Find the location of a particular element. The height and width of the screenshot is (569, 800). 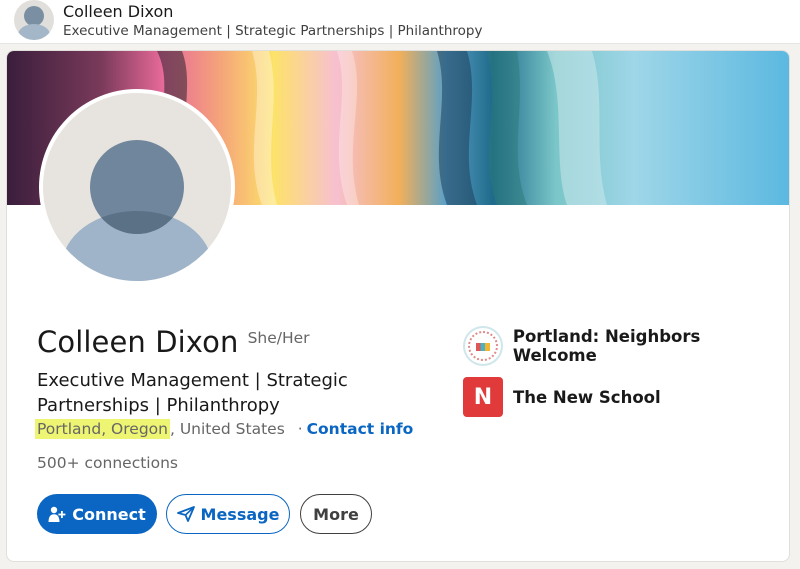

location-highlighted: Portland, Oregon is located at coordinates (102, 429).